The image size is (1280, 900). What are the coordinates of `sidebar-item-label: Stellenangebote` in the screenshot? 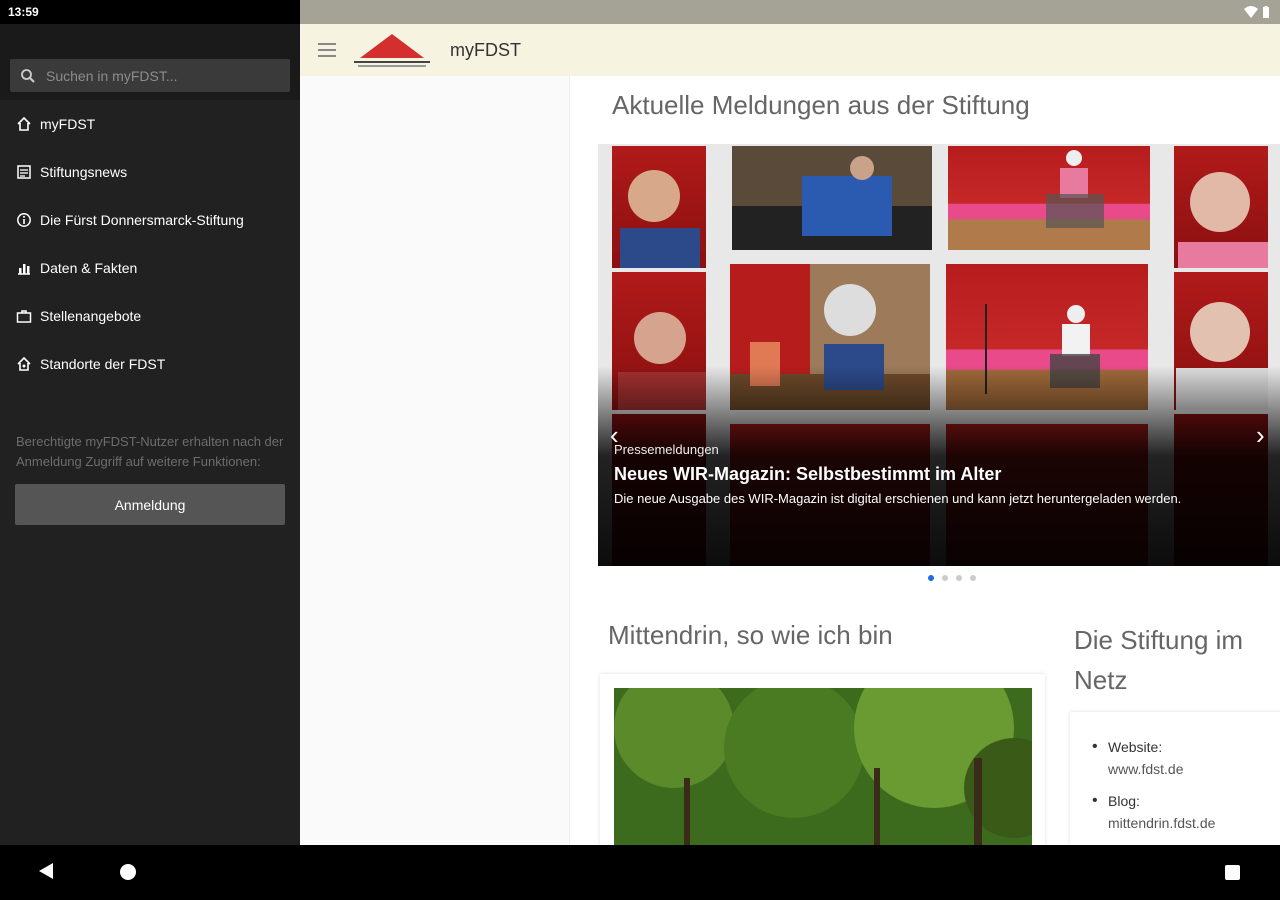 It's located at (91, 316).